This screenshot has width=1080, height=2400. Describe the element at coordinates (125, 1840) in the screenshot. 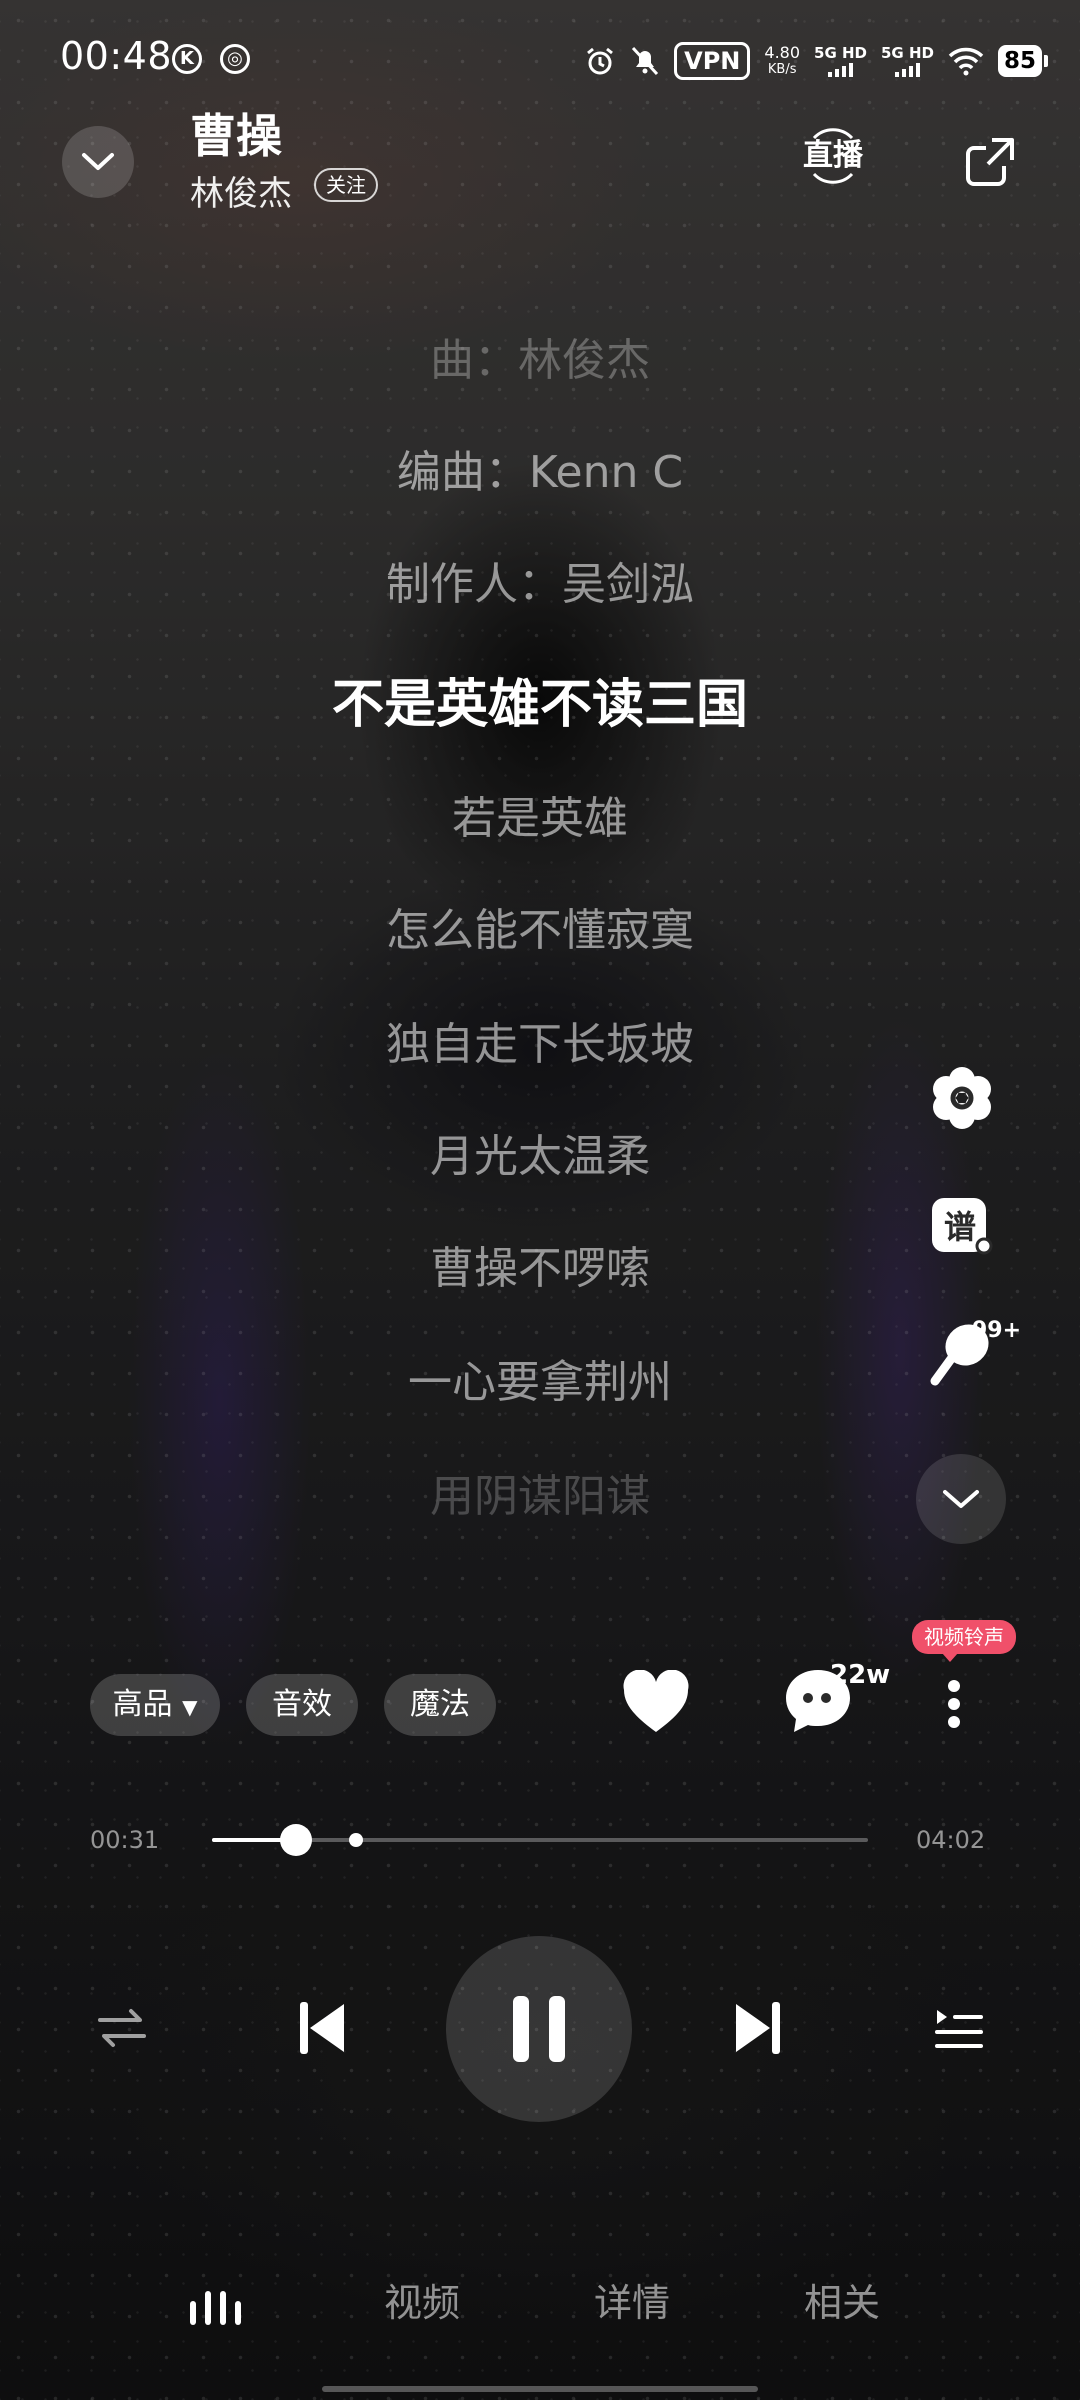

I see `current-time: 00:31` at that location.